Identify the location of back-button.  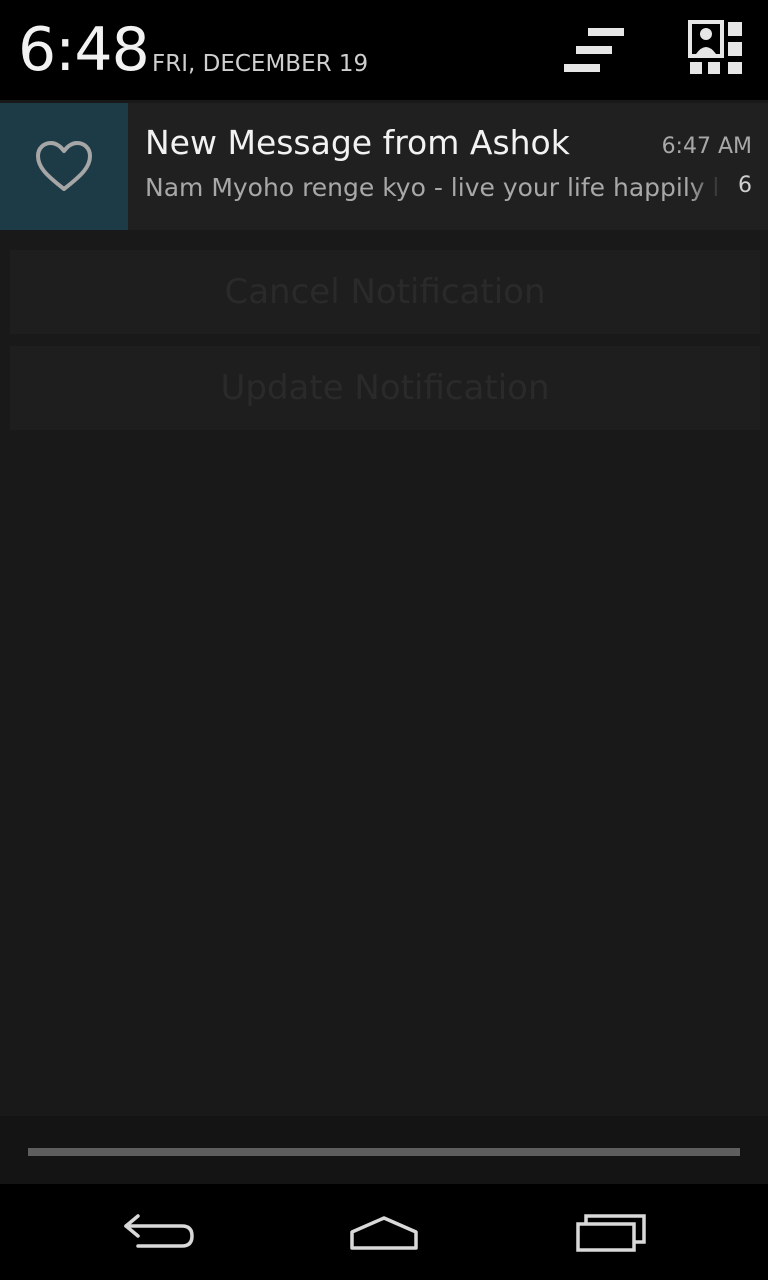
(160, 1232).